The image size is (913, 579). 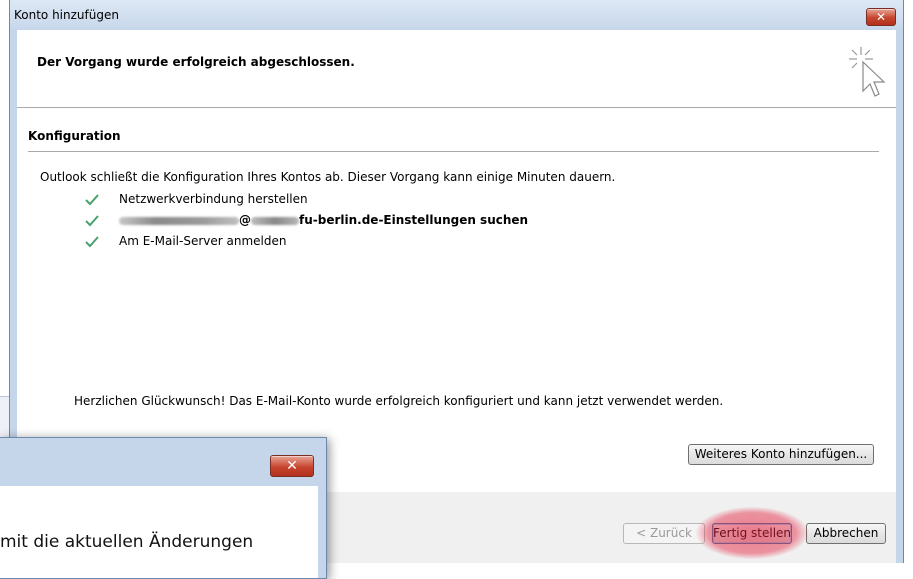 What do you see at coordinates (127, 542) in the screenshot?
I see `overlapping-dialog-text: mit die aktuellen Änderungen` at bounding box center [127, 542].